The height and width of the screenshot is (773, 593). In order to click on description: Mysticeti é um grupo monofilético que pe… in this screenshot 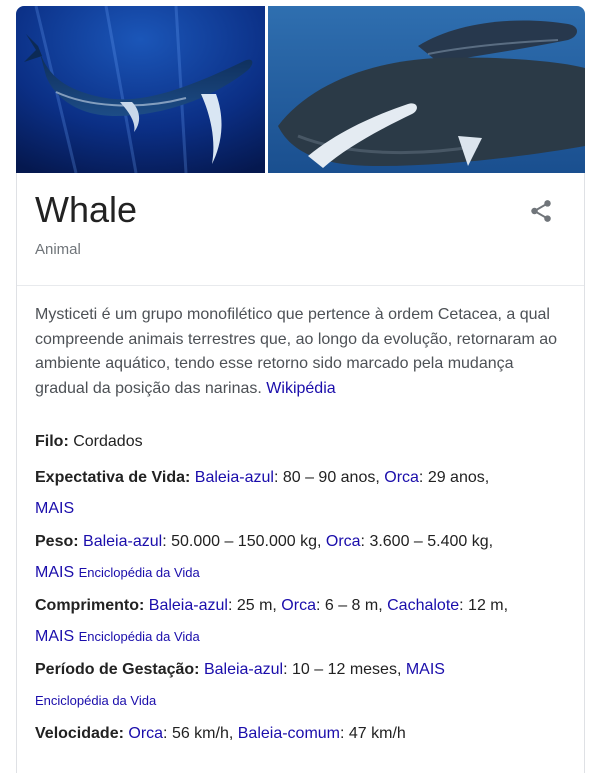, I will do `click(301, 352)`.